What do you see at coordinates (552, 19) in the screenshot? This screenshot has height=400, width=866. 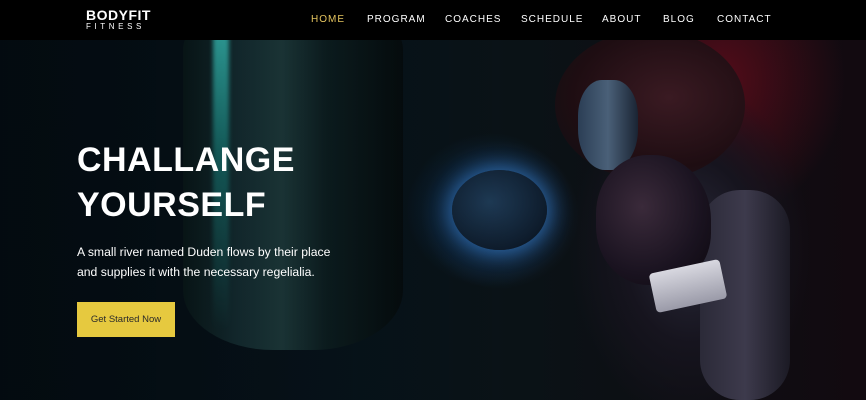 I see `nav-item-schedule: SCHEDULE` at bounding box center [552, 19].